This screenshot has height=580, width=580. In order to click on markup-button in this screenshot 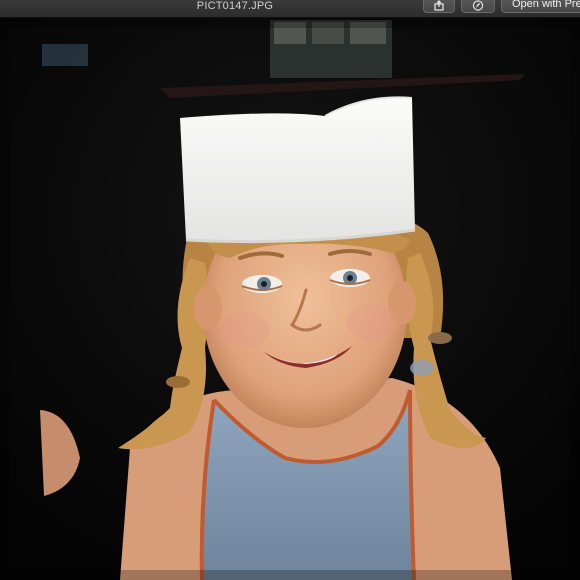, I will do `click(478, 6)`.